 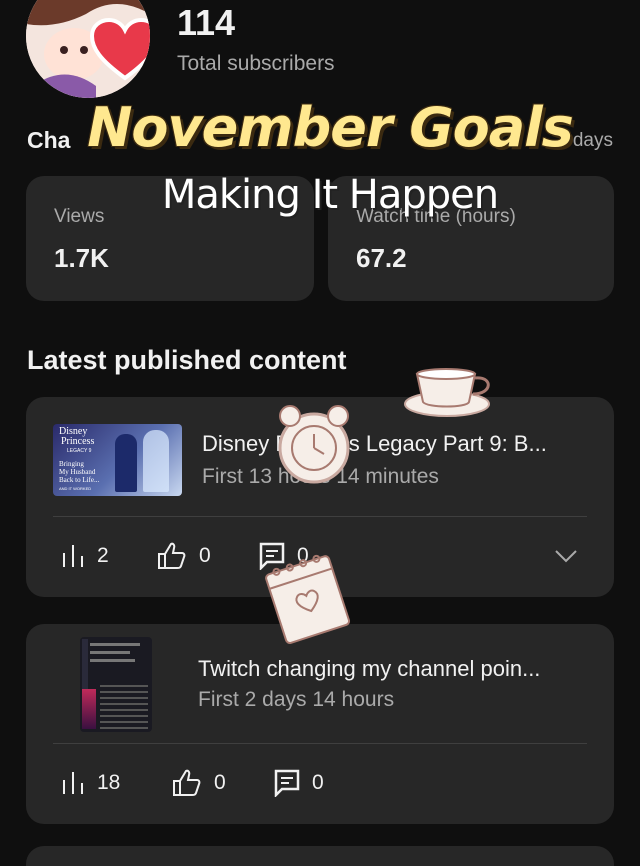 I want to click on thumb-caption2: My Husband, so click(x=77, y=472).